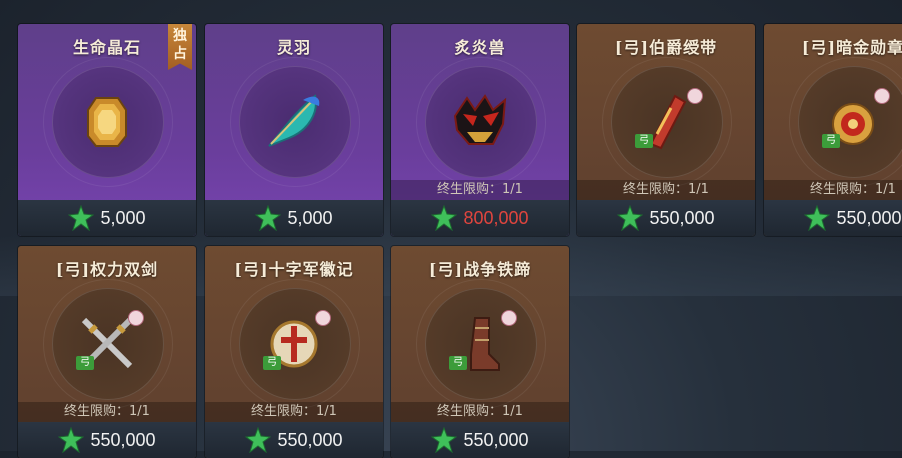 The width and height of the screenshot is (902, 458). I want to click on item-name: [弓]十字军徽记, so click(294, 269).